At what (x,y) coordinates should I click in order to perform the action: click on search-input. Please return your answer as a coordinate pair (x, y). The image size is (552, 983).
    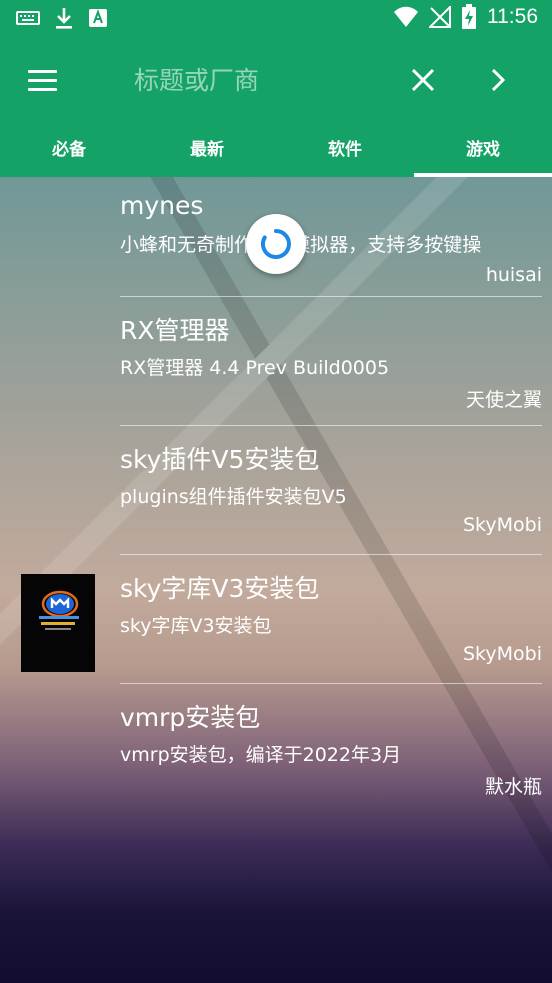
    Looking at the image, I should click on (255, 80).